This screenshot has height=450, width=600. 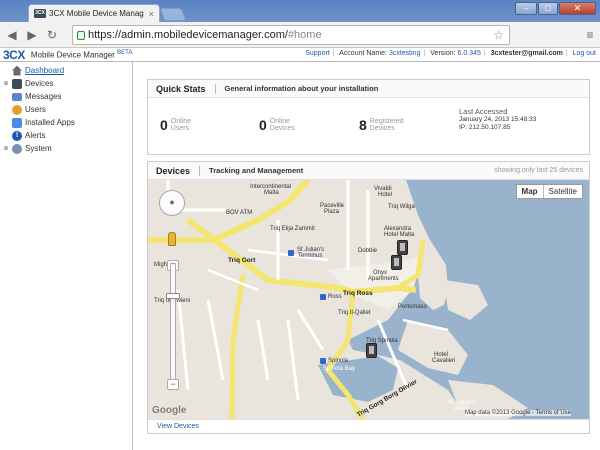 What do you see at coordinates (444, 361) in the screenshot?
I see `label-cavalieri: Cavalieri` at bounding box center [444, 361].